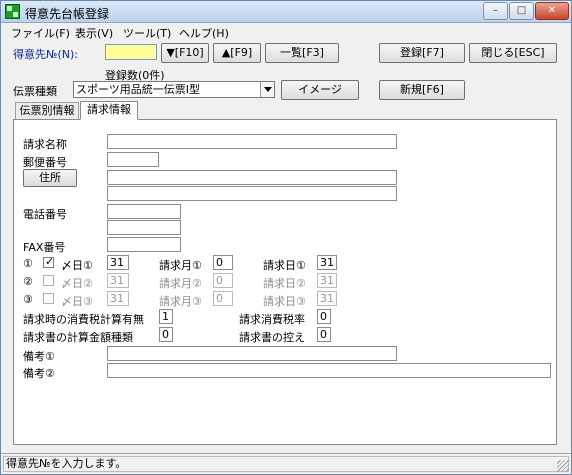 The height and width of the screenshot is (475, 572). What do you see at coordinates (327, 262) in the screenshot?
I see `cycle1-day-input: 31` at bounding box center [327, 262].